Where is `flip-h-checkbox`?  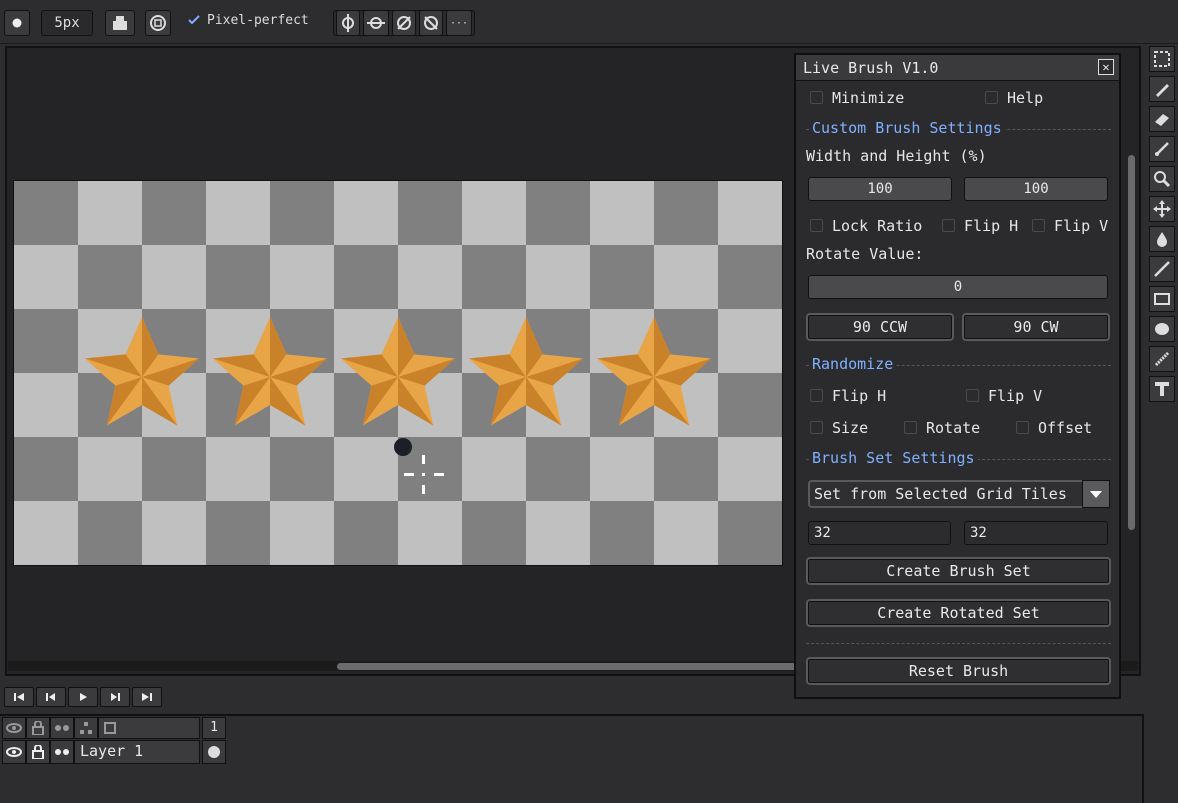
flip-h-checkbox is located at coordinates (948, 225).